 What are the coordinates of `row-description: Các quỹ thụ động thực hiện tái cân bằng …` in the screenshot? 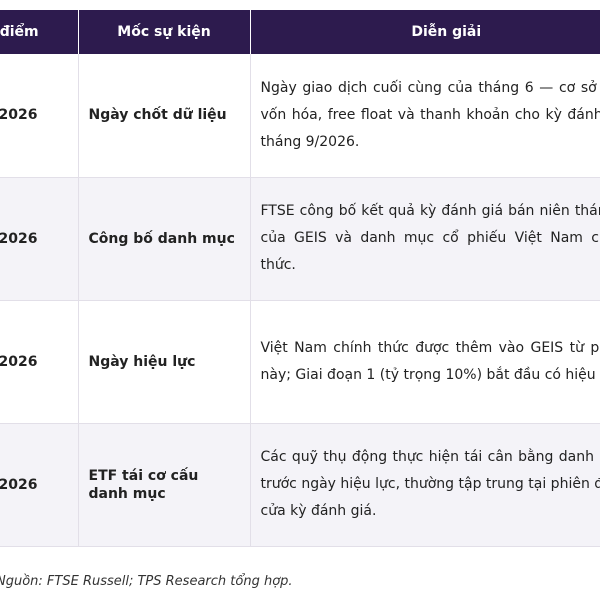 It's located at (425, 485).